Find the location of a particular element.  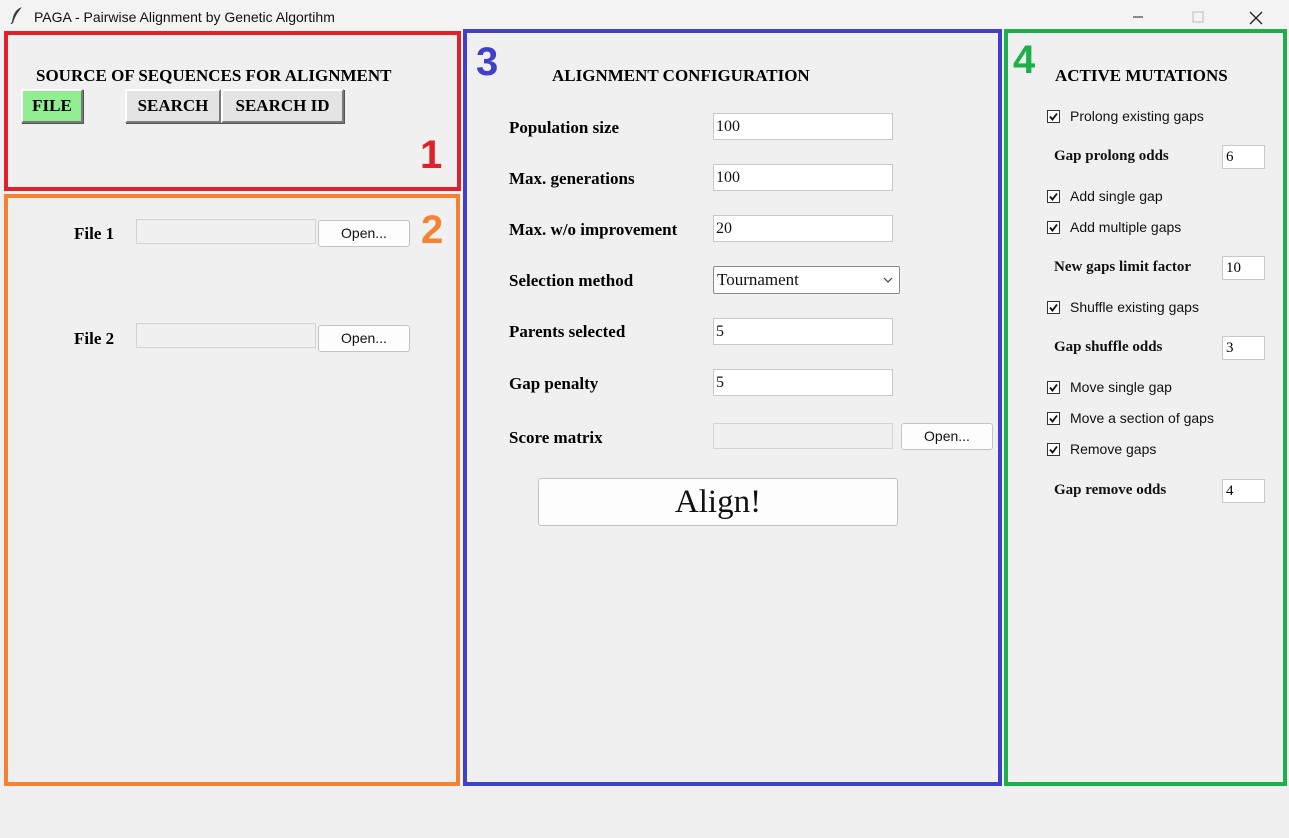

move-single-gap-label: Move single gap is located at coordinates (1121, 387).